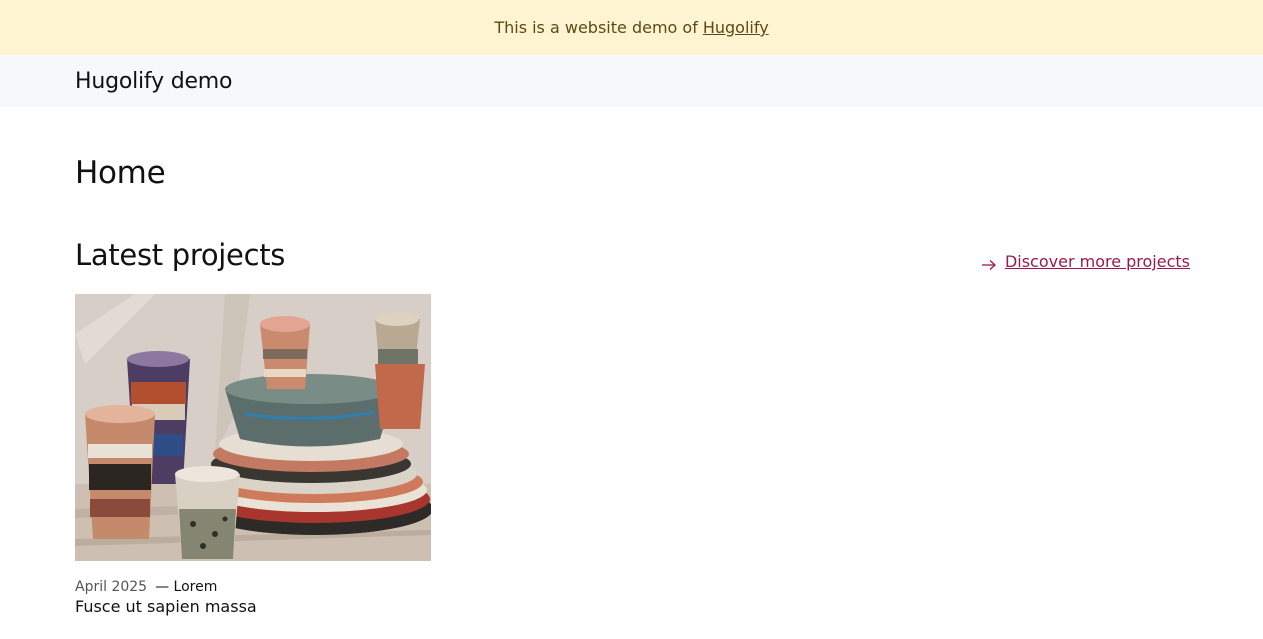  I want to click on site-header: Hugolify demo, so click(631, 81).